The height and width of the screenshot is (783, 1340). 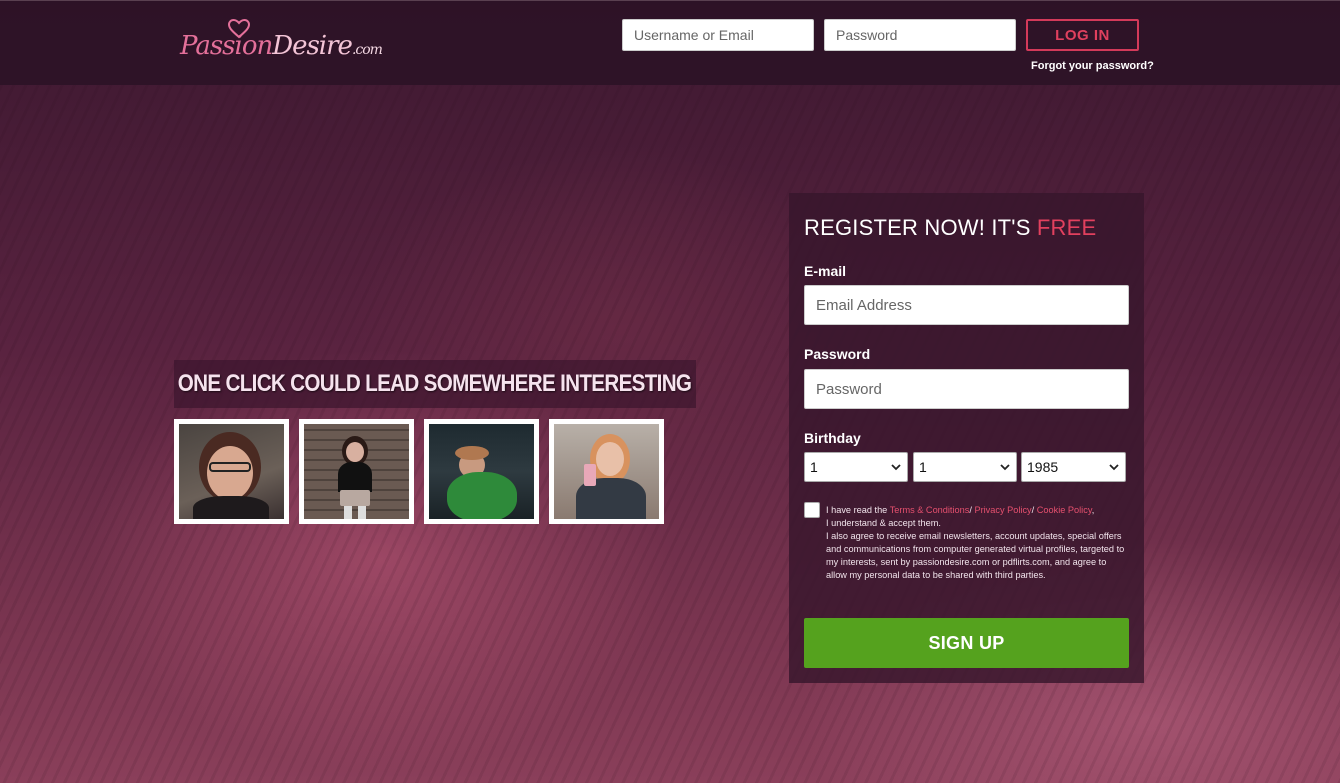 I want to click on terms-link: Terms & Conditions, so click(x=930, y=510).